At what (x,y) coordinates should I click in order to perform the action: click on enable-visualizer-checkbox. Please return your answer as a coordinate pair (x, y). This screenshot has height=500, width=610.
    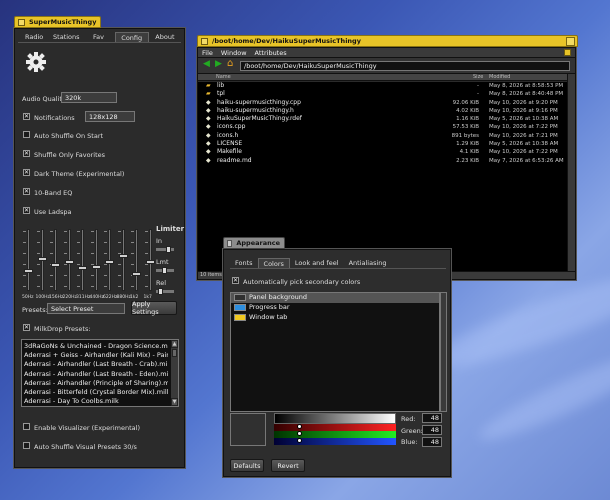
    Looking at the image, I should click on (26, 426).